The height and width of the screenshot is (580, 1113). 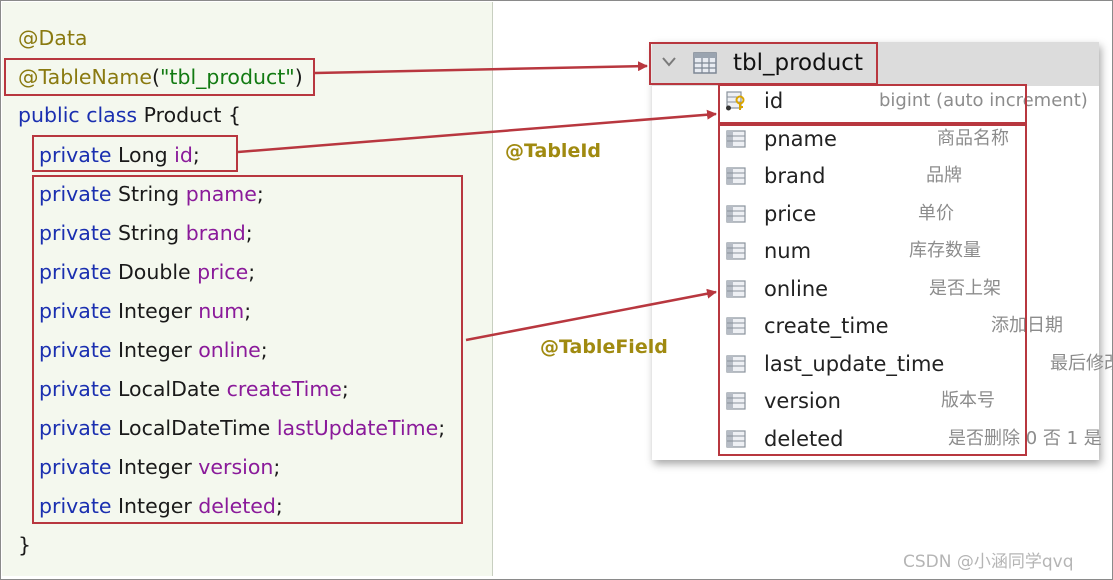 I want to click on tablefield-arrow, so click(x=591, y=315).